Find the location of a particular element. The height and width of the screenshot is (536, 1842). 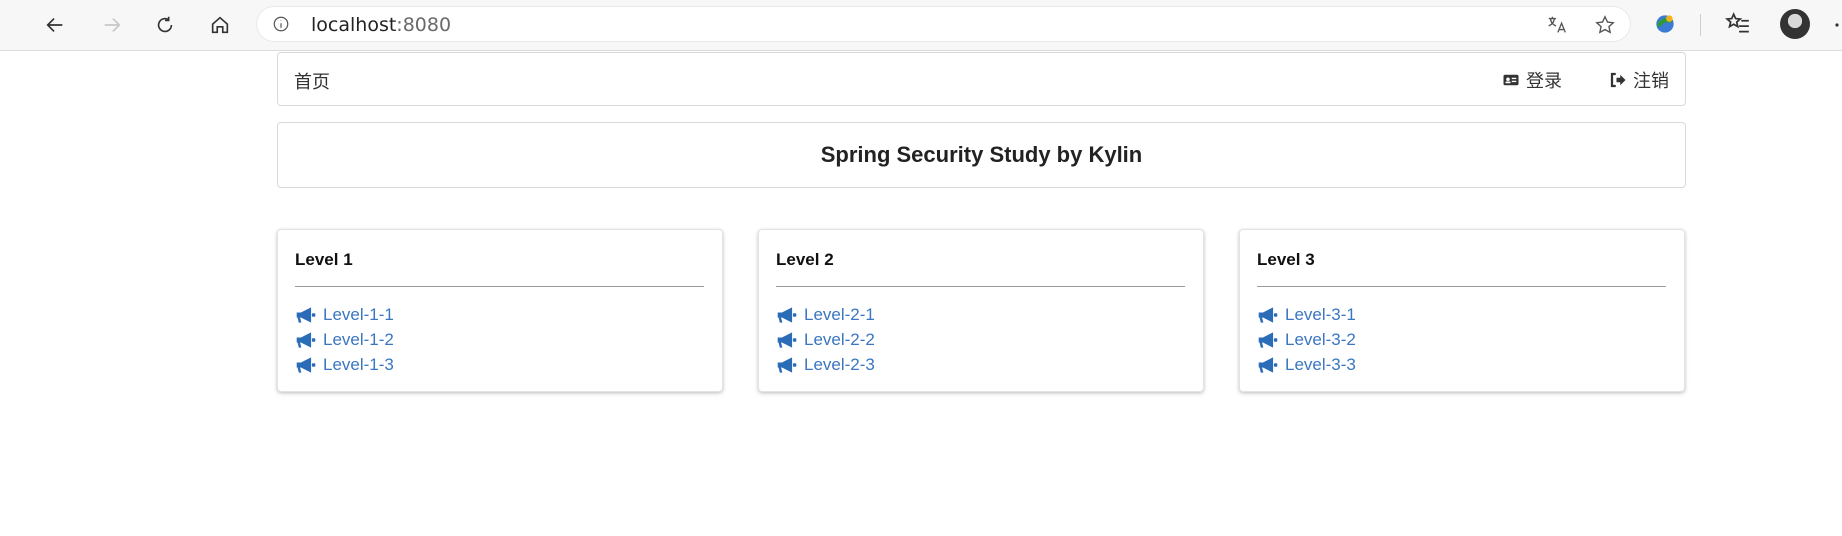

list-item: Level-1-3 is located at coordinates (344, 364).